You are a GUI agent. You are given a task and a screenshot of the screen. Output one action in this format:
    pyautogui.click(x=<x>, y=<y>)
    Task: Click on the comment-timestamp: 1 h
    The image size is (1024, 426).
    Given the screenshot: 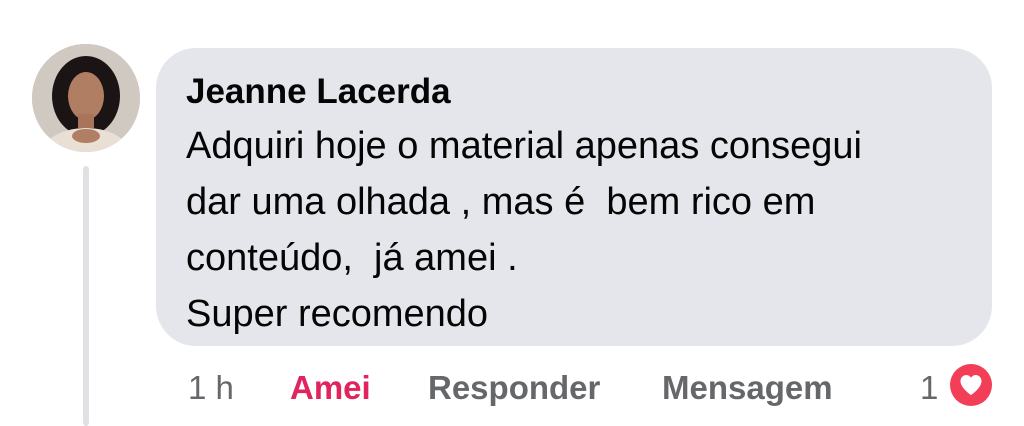 What is the action you would take?
    pyautogui.click(x=211, y=388)
    